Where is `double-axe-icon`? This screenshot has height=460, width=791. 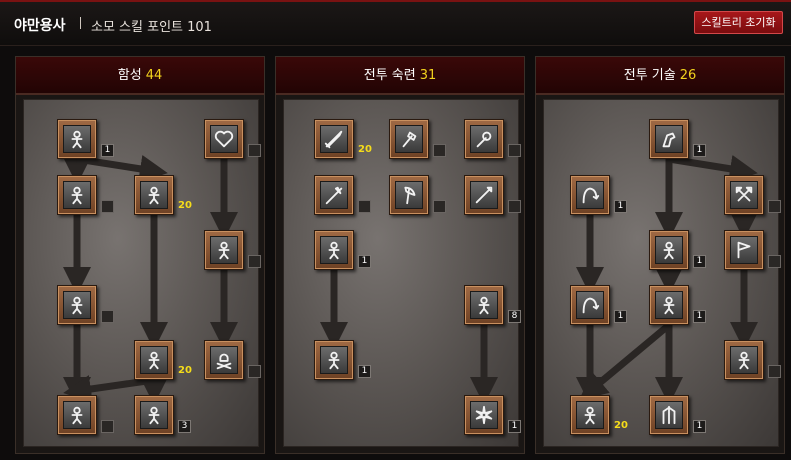 double-axe-icon is located at coordinates (744, 195).